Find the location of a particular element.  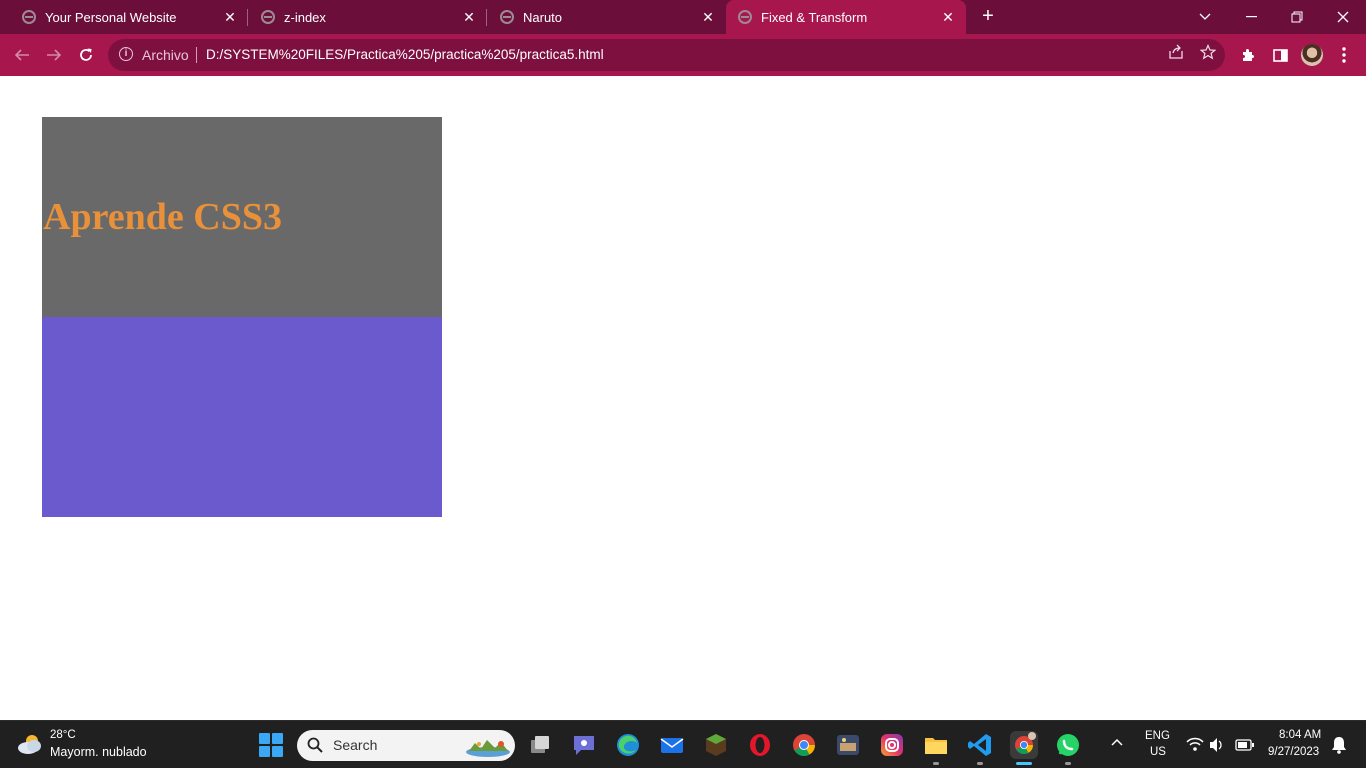

battery-icon is located at coordinates (1244, 745).